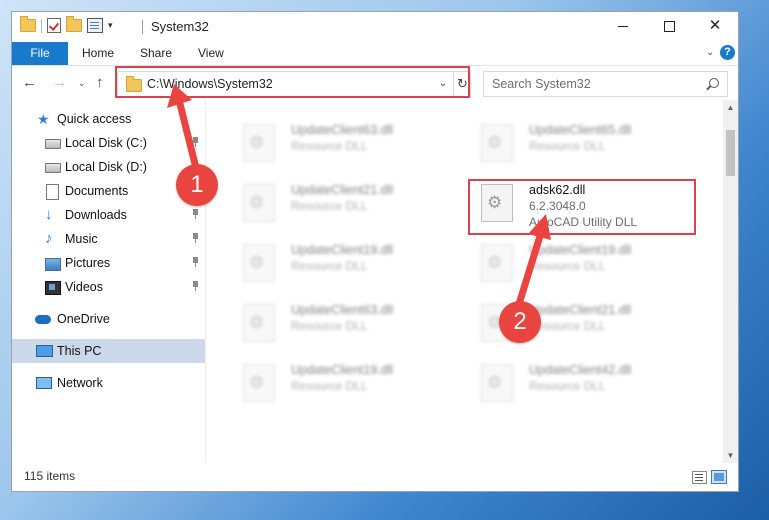  Describe the element at coordinates (730, 281) in the screenshot. I see `vertical-scrollbar: ▲ ▼` at that location.